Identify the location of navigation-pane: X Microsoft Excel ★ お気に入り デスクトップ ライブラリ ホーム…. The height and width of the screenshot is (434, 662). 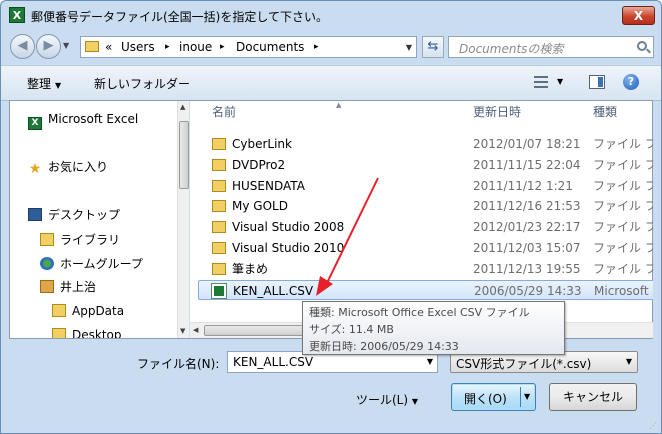
(100, 219).